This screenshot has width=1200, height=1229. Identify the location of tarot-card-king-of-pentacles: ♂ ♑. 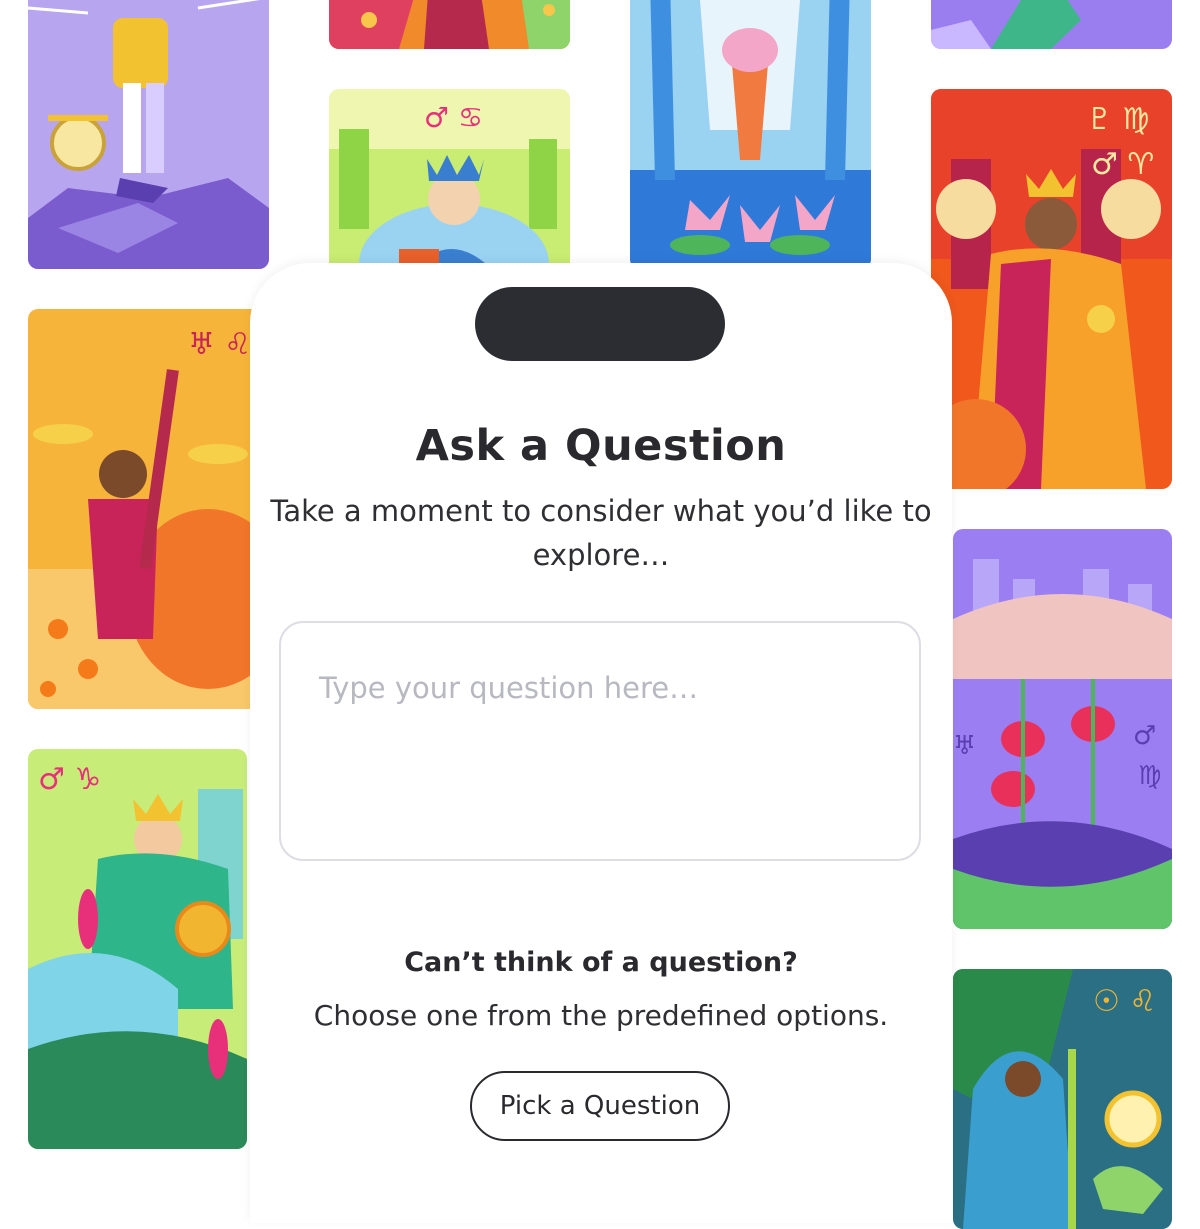
(137, 949).